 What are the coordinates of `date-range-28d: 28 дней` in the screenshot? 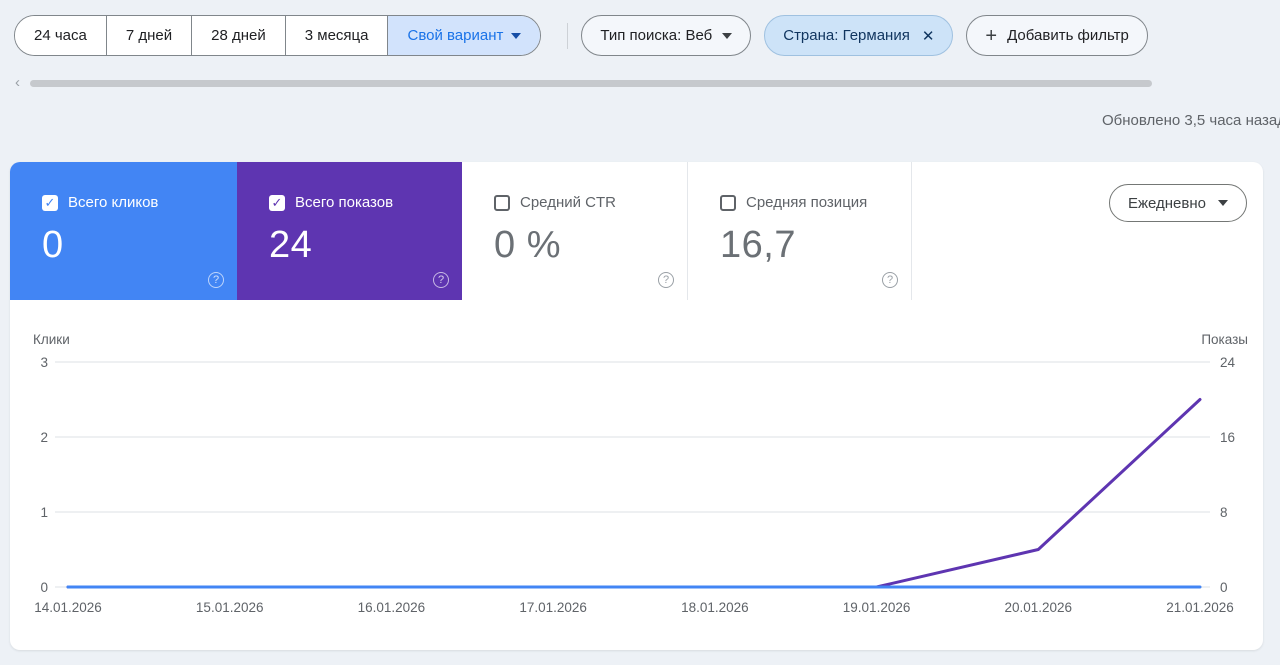 It's located at (238, 35).